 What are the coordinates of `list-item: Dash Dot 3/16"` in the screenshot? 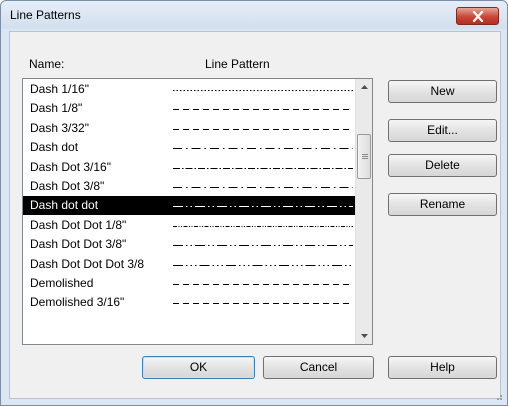 It's located at (189, 167).